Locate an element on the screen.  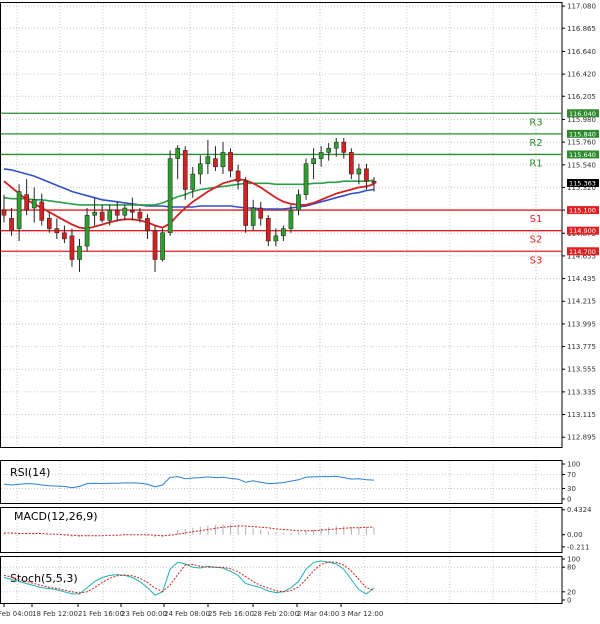
y-tick-label: 115.760 is located at coordinates (581, 143).